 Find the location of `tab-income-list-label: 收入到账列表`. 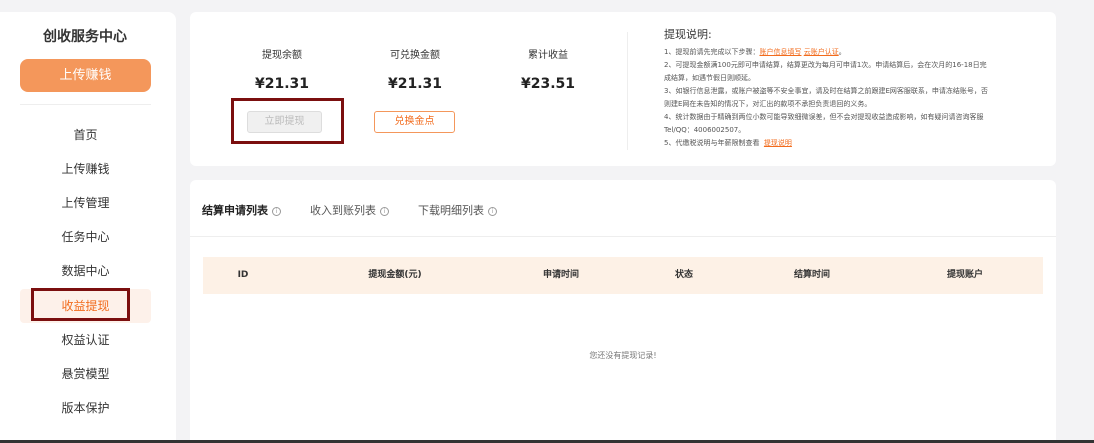

tab-income-list-label: 收入到账列表 is located at coordinates (343, 210).